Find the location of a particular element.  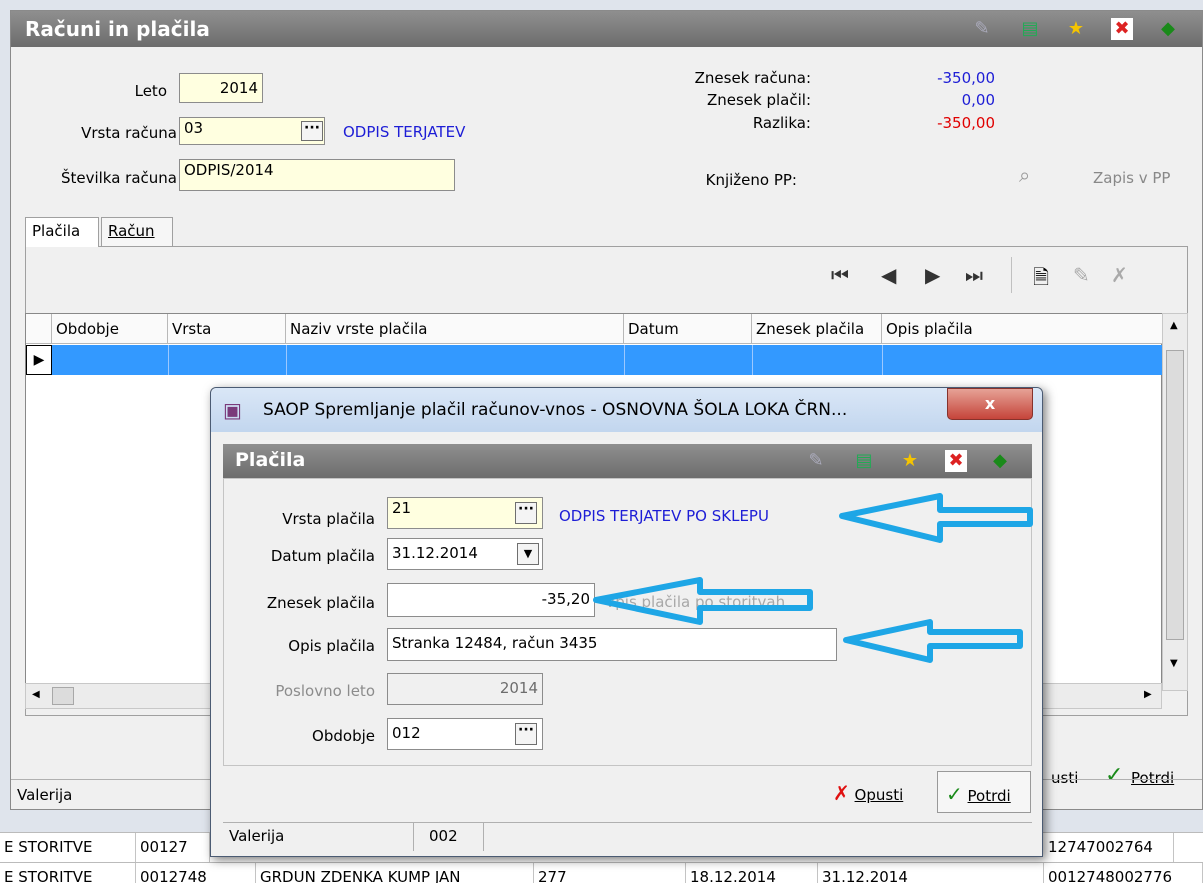

annotation-arrows is located at coordinates (813, 578).